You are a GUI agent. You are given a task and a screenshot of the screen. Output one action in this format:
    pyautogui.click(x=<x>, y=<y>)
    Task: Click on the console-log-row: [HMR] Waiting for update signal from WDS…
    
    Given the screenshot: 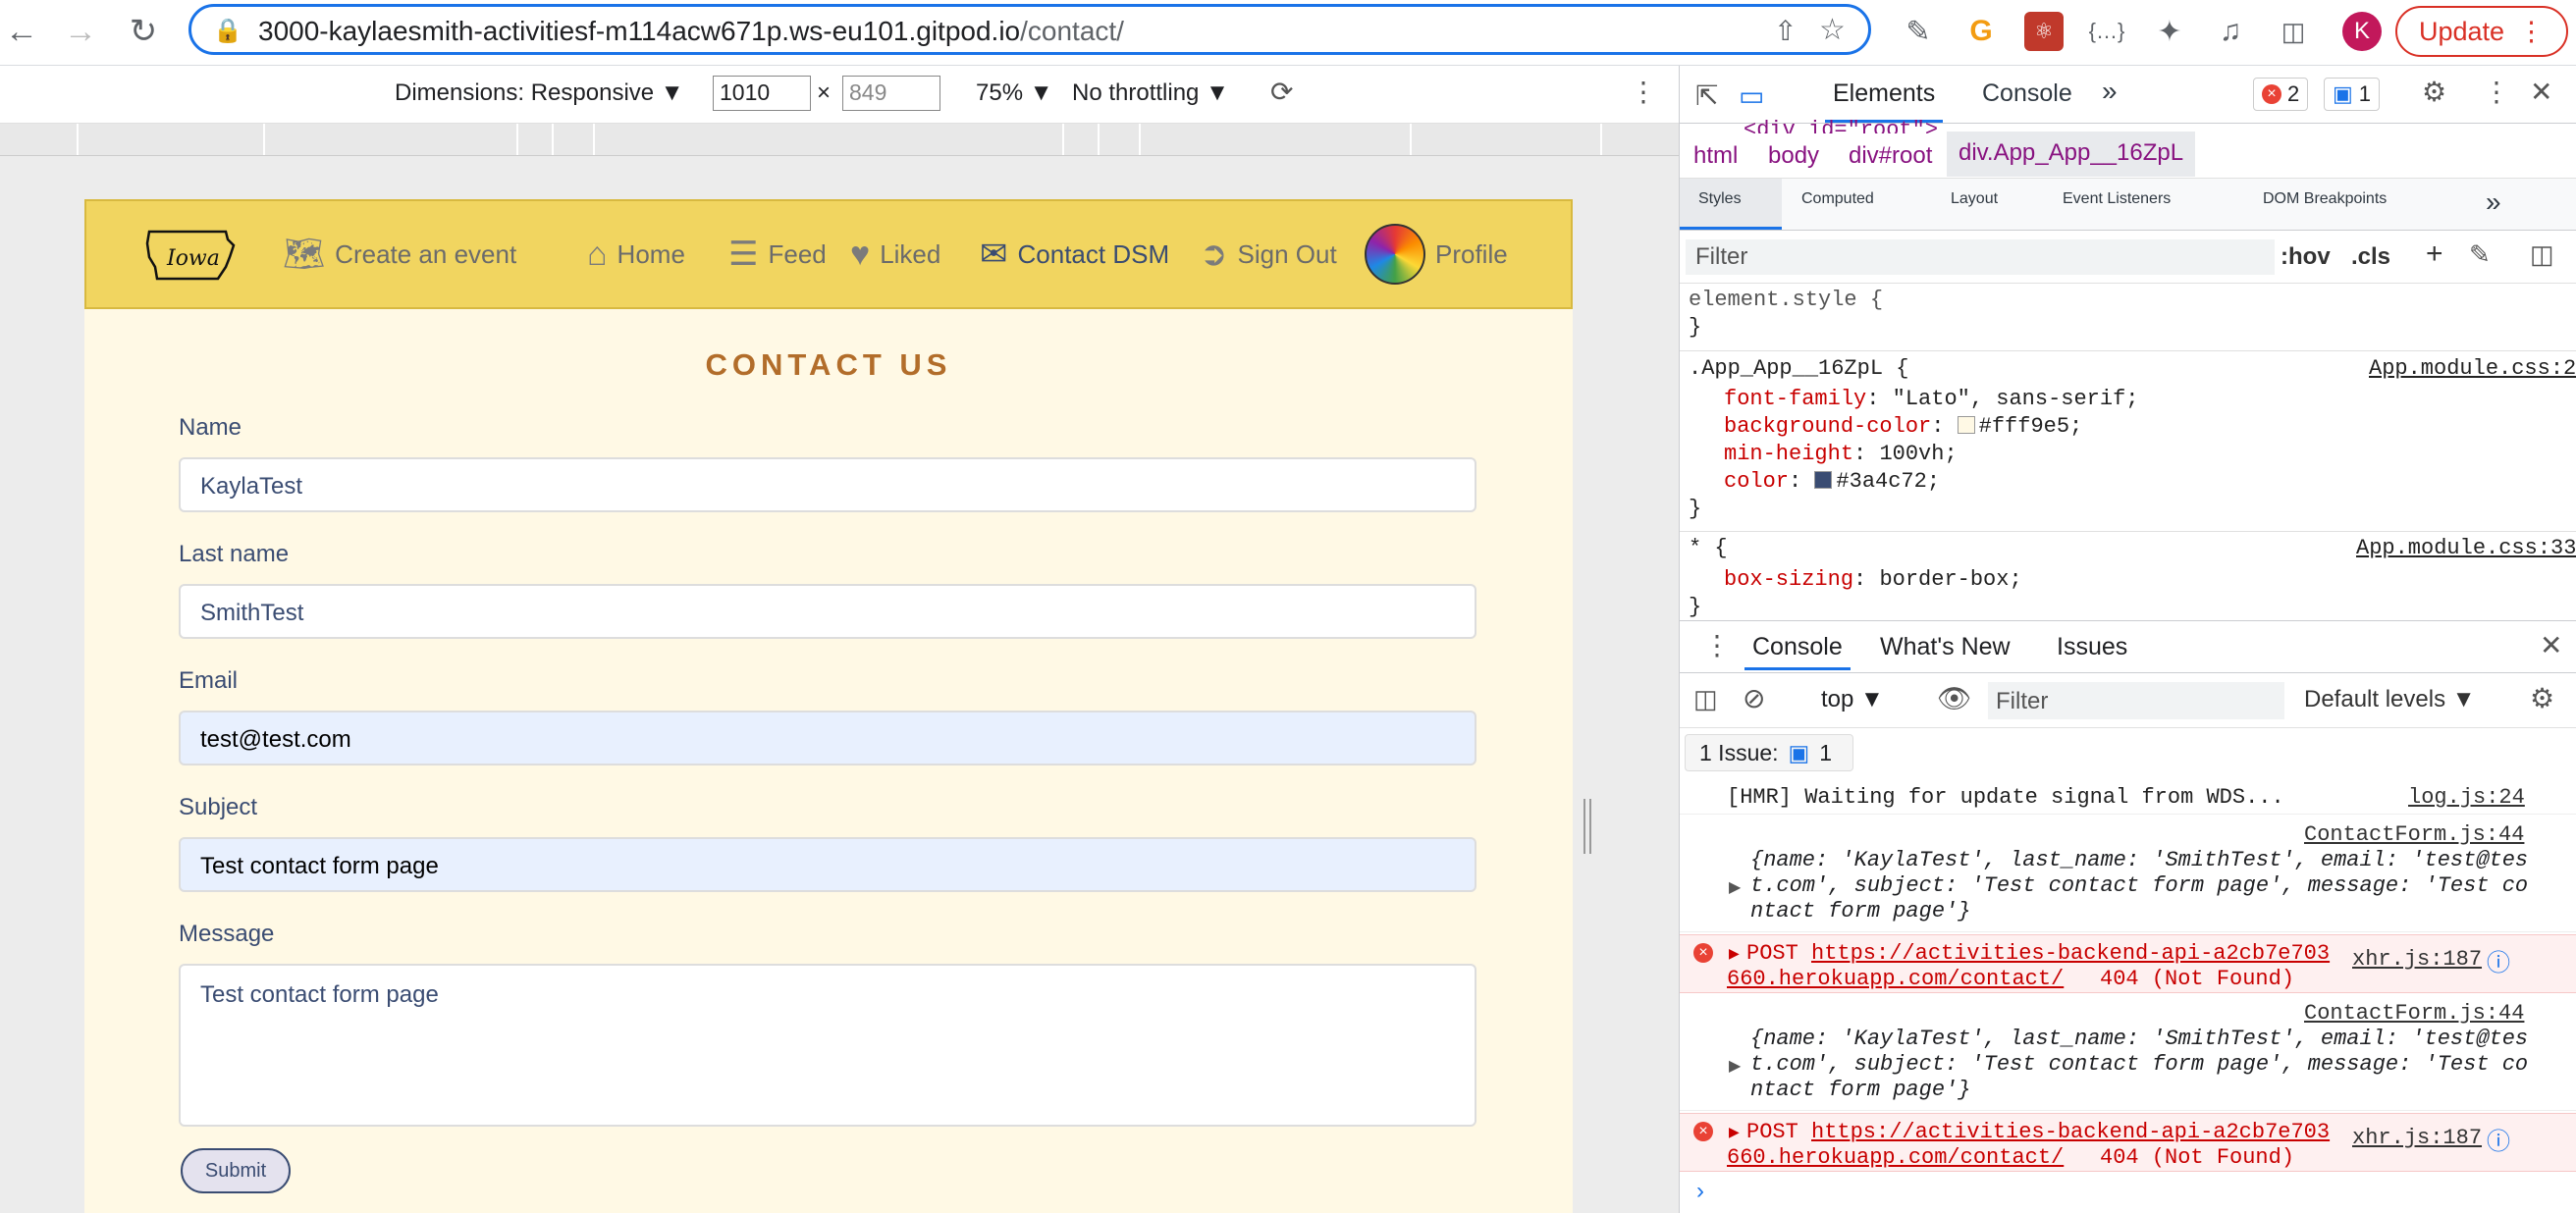 What is the action you would take?
    pyautogui.click(x=2128, y=797)
    